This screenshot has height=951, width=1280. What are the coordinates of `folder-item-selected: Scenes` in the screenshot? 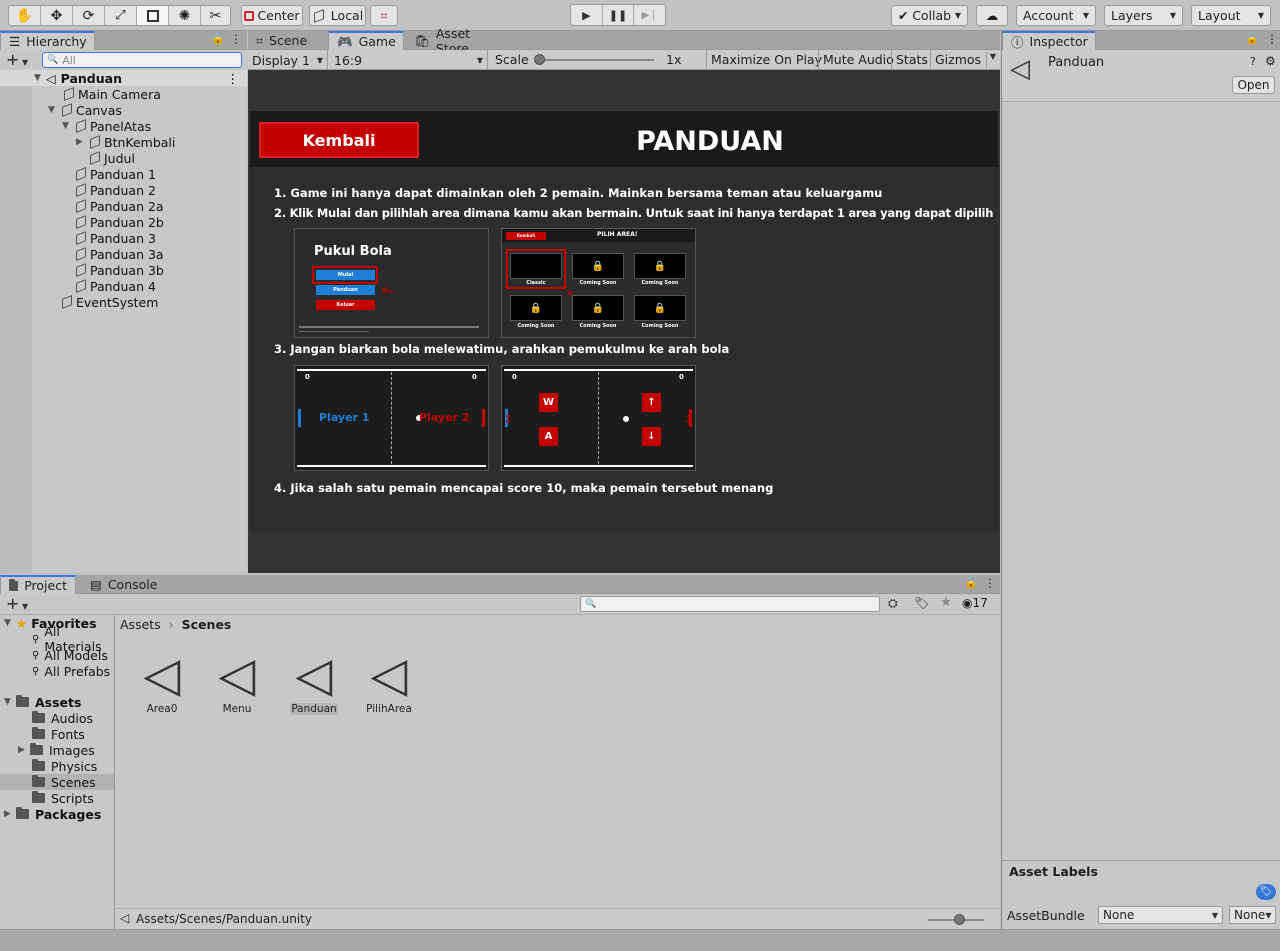 It's located at (57, 782).